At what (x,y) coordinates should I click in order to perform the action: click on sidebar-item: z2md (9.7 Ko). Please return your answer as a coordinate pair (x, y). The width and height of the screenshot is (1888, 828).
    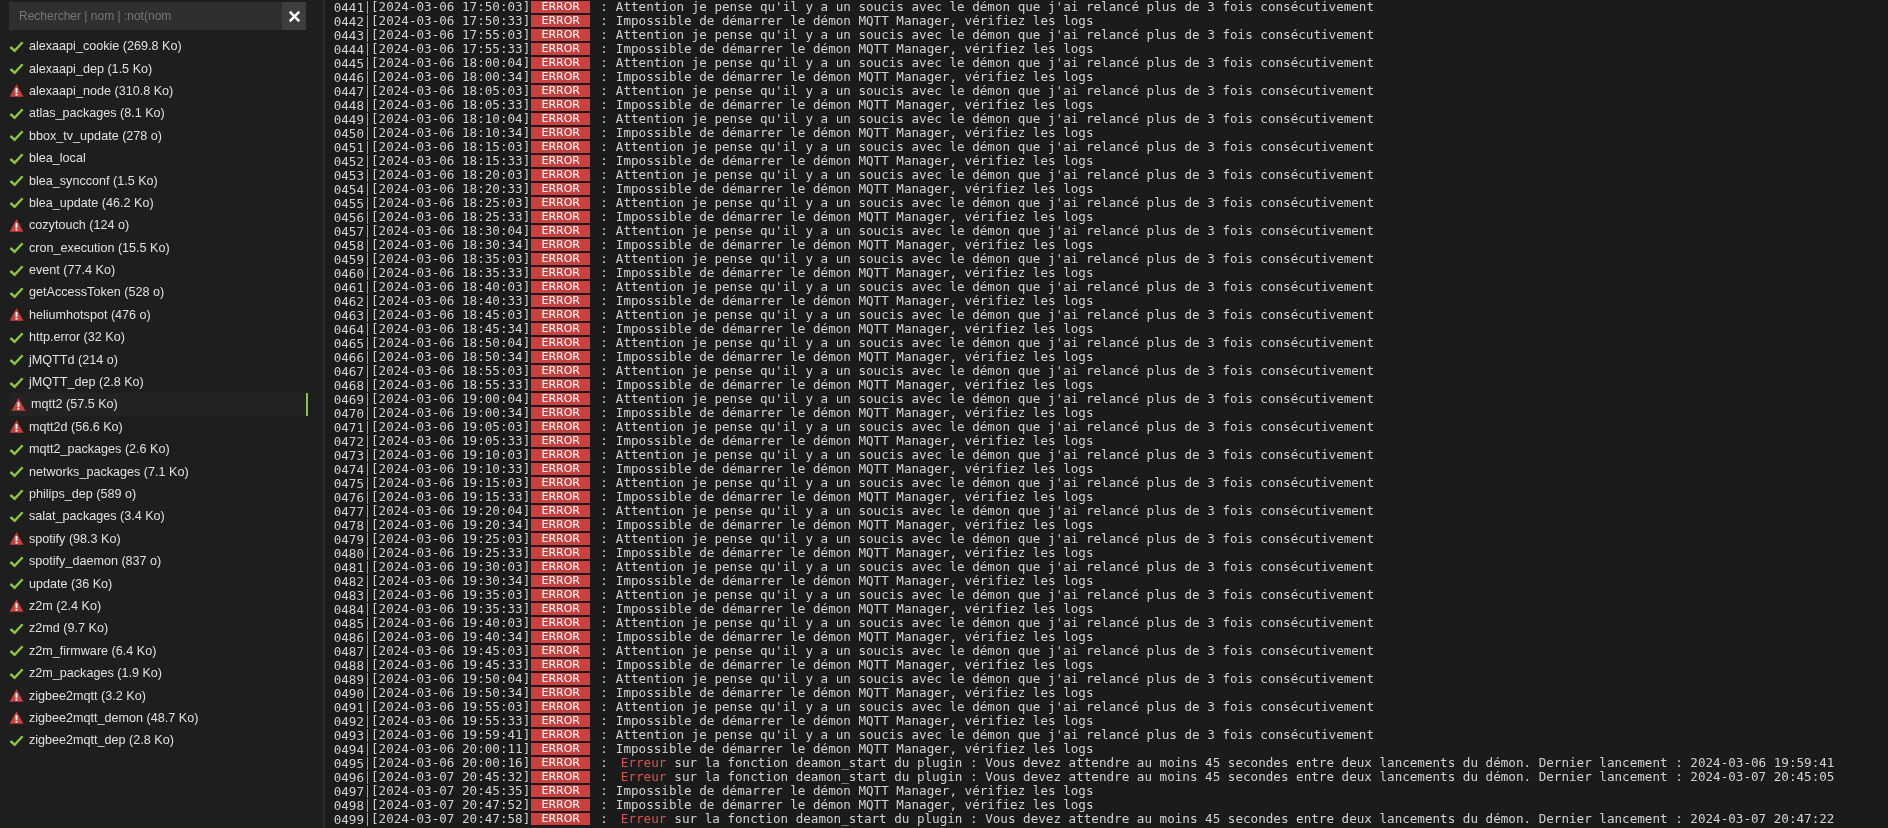
    Looking at the image, I should click on (158, 628).